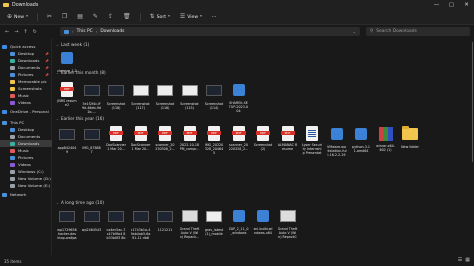  I want to click on videos-icon, so click(12, 164).